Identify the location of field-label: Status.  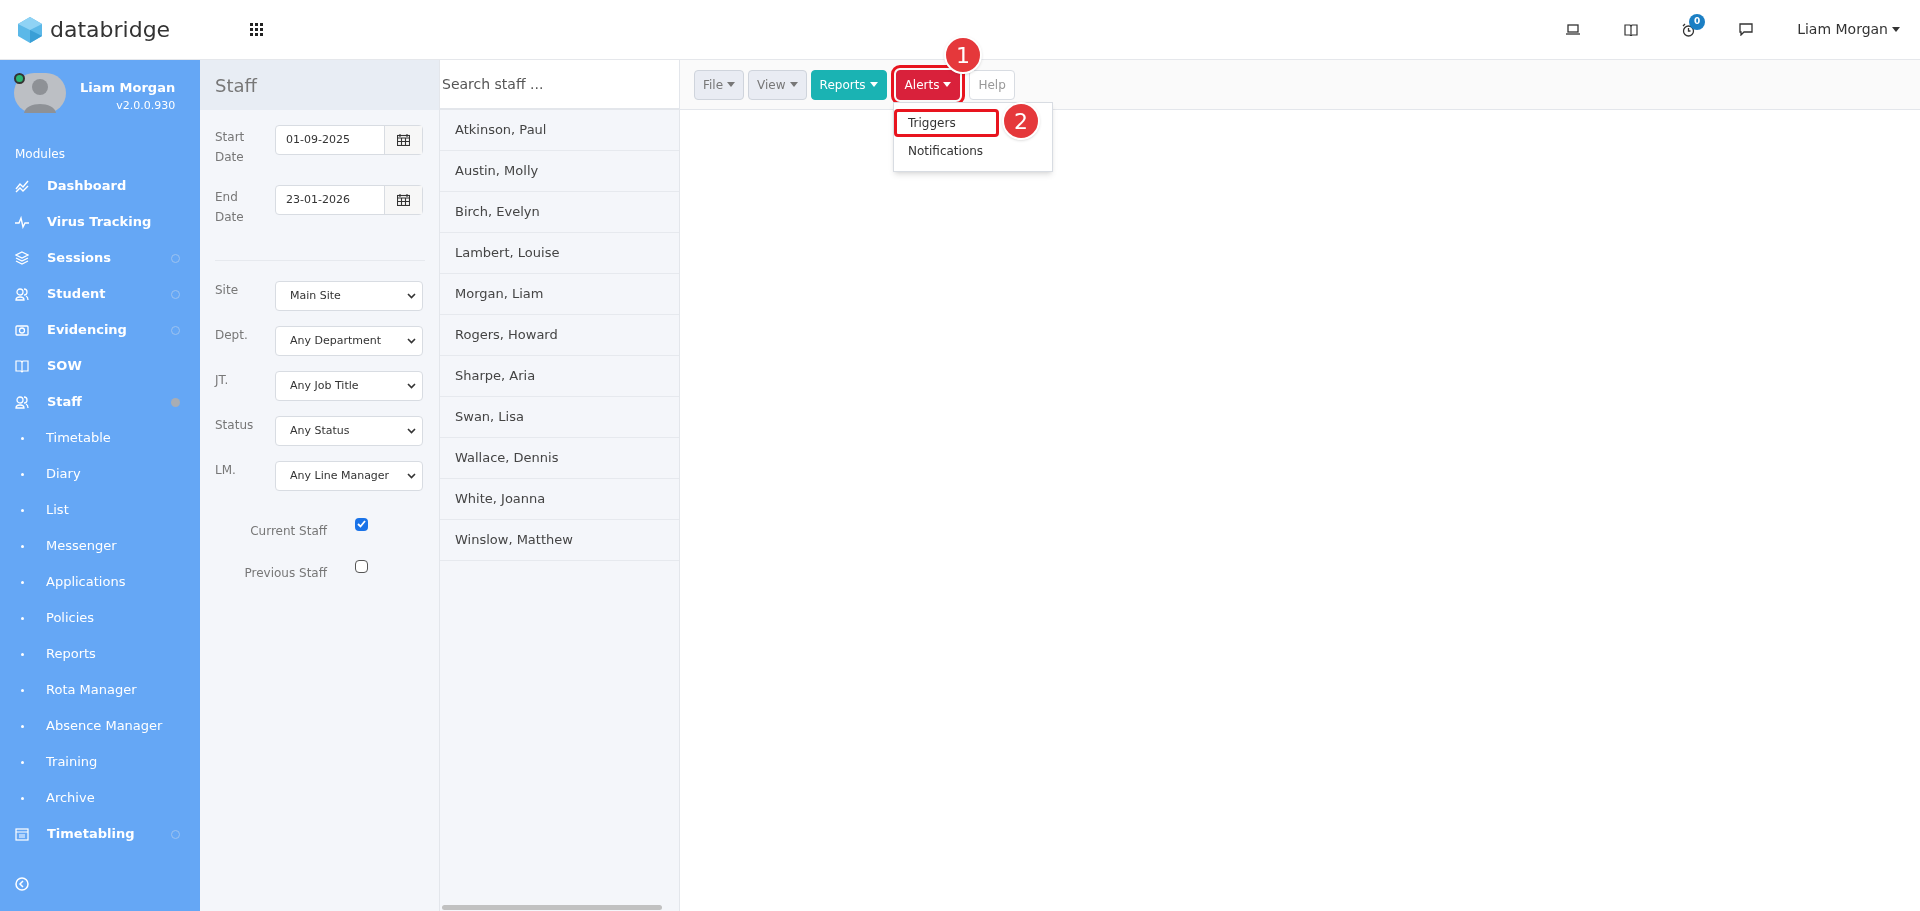
(235, 425).